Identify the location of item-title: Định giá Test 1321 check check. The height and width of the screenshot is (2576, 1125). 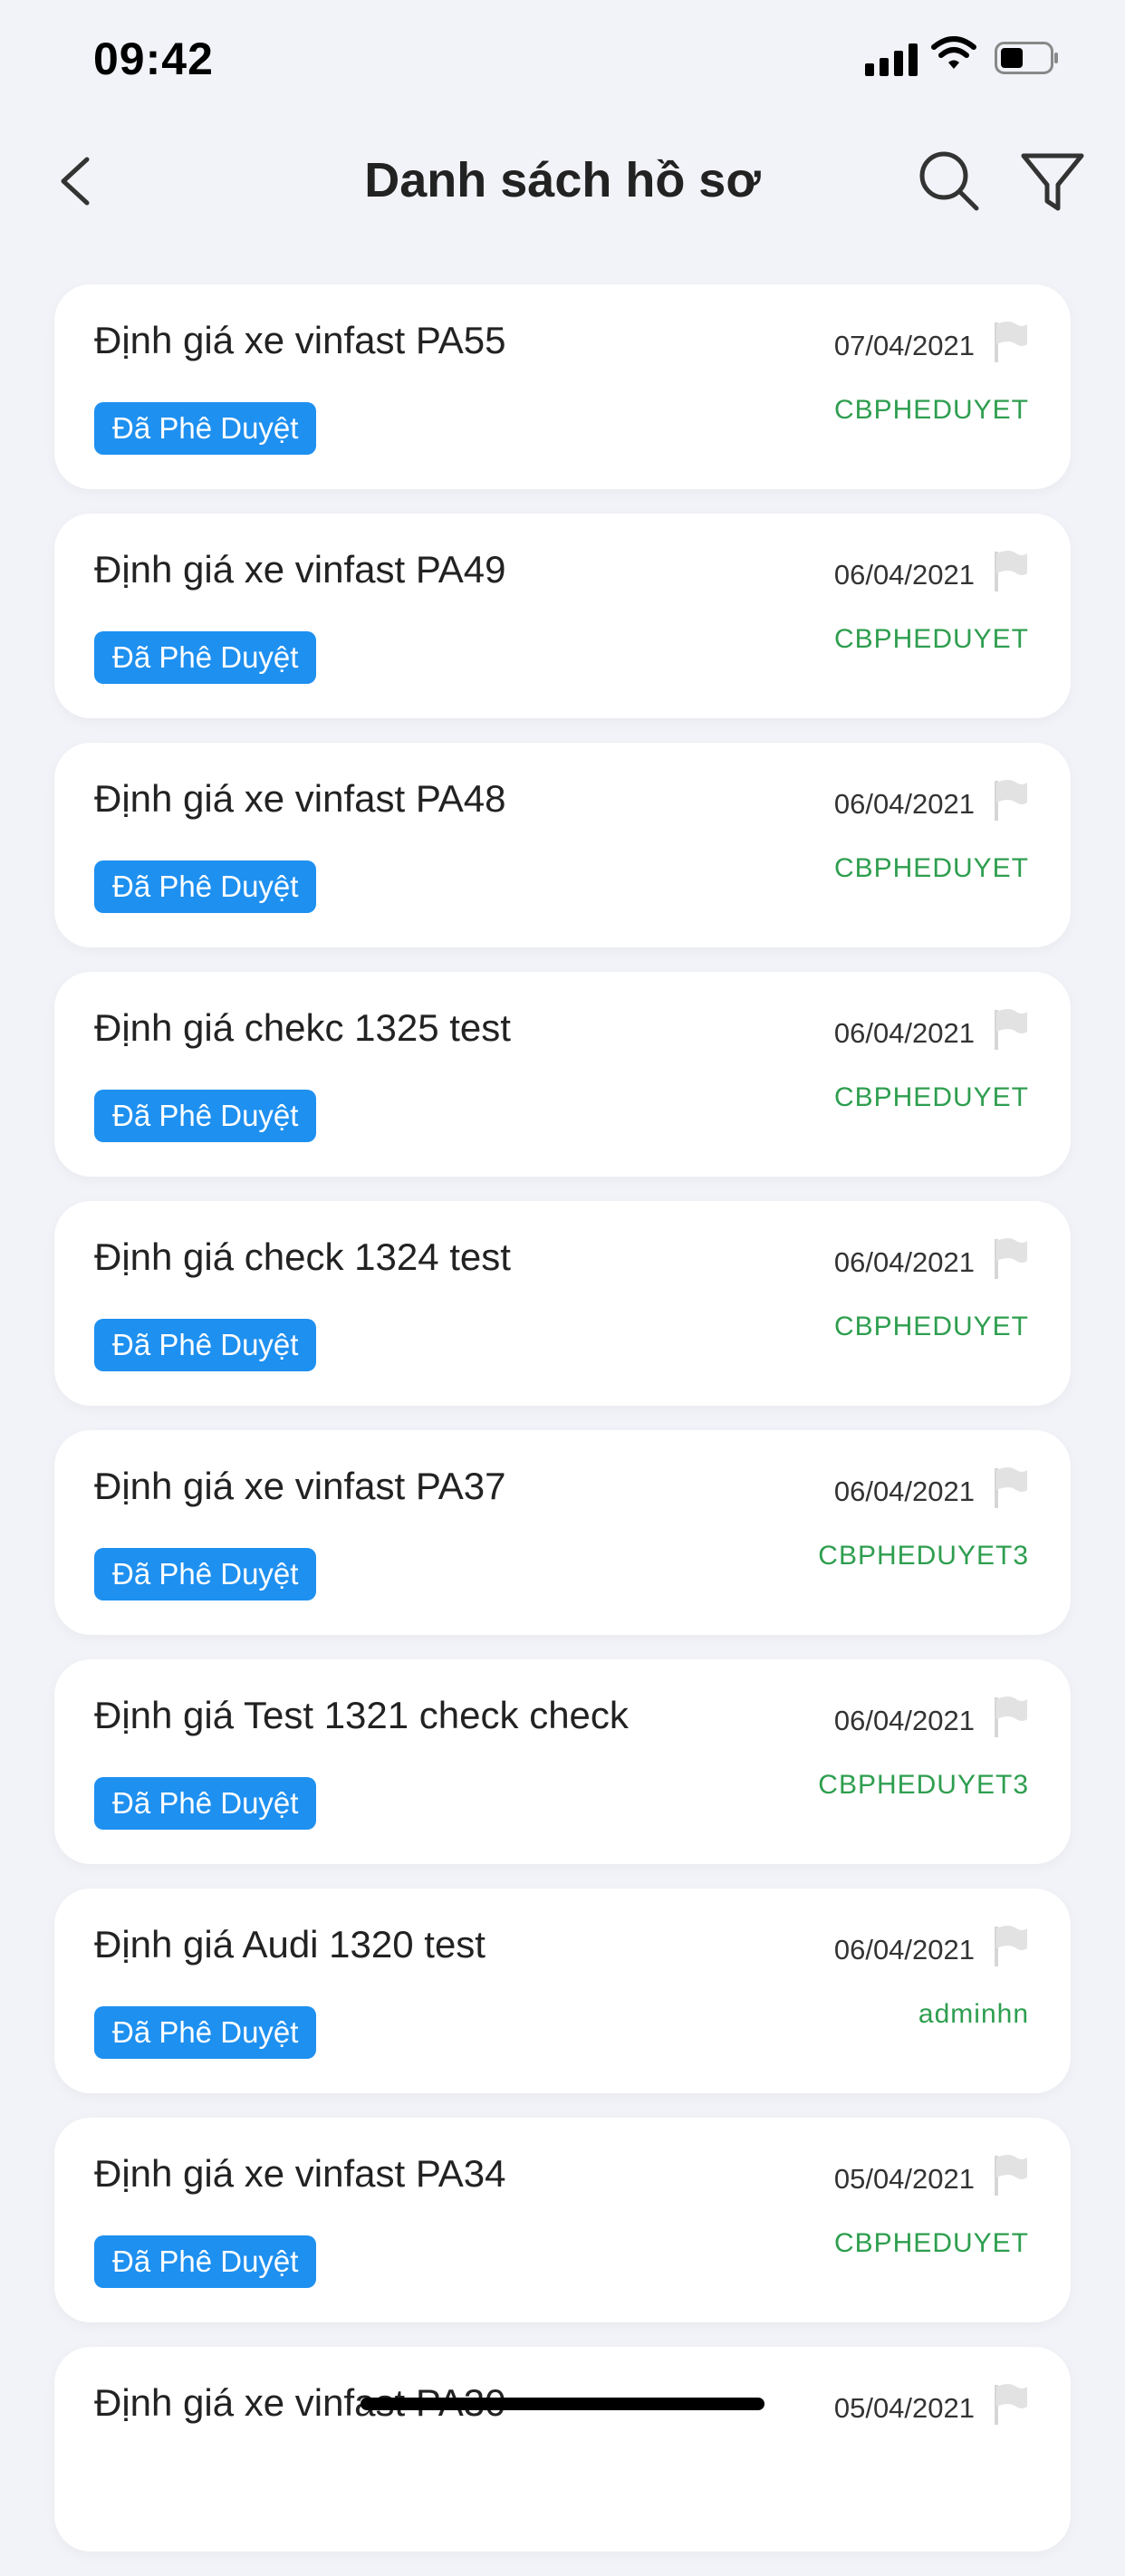
(362, 1715).